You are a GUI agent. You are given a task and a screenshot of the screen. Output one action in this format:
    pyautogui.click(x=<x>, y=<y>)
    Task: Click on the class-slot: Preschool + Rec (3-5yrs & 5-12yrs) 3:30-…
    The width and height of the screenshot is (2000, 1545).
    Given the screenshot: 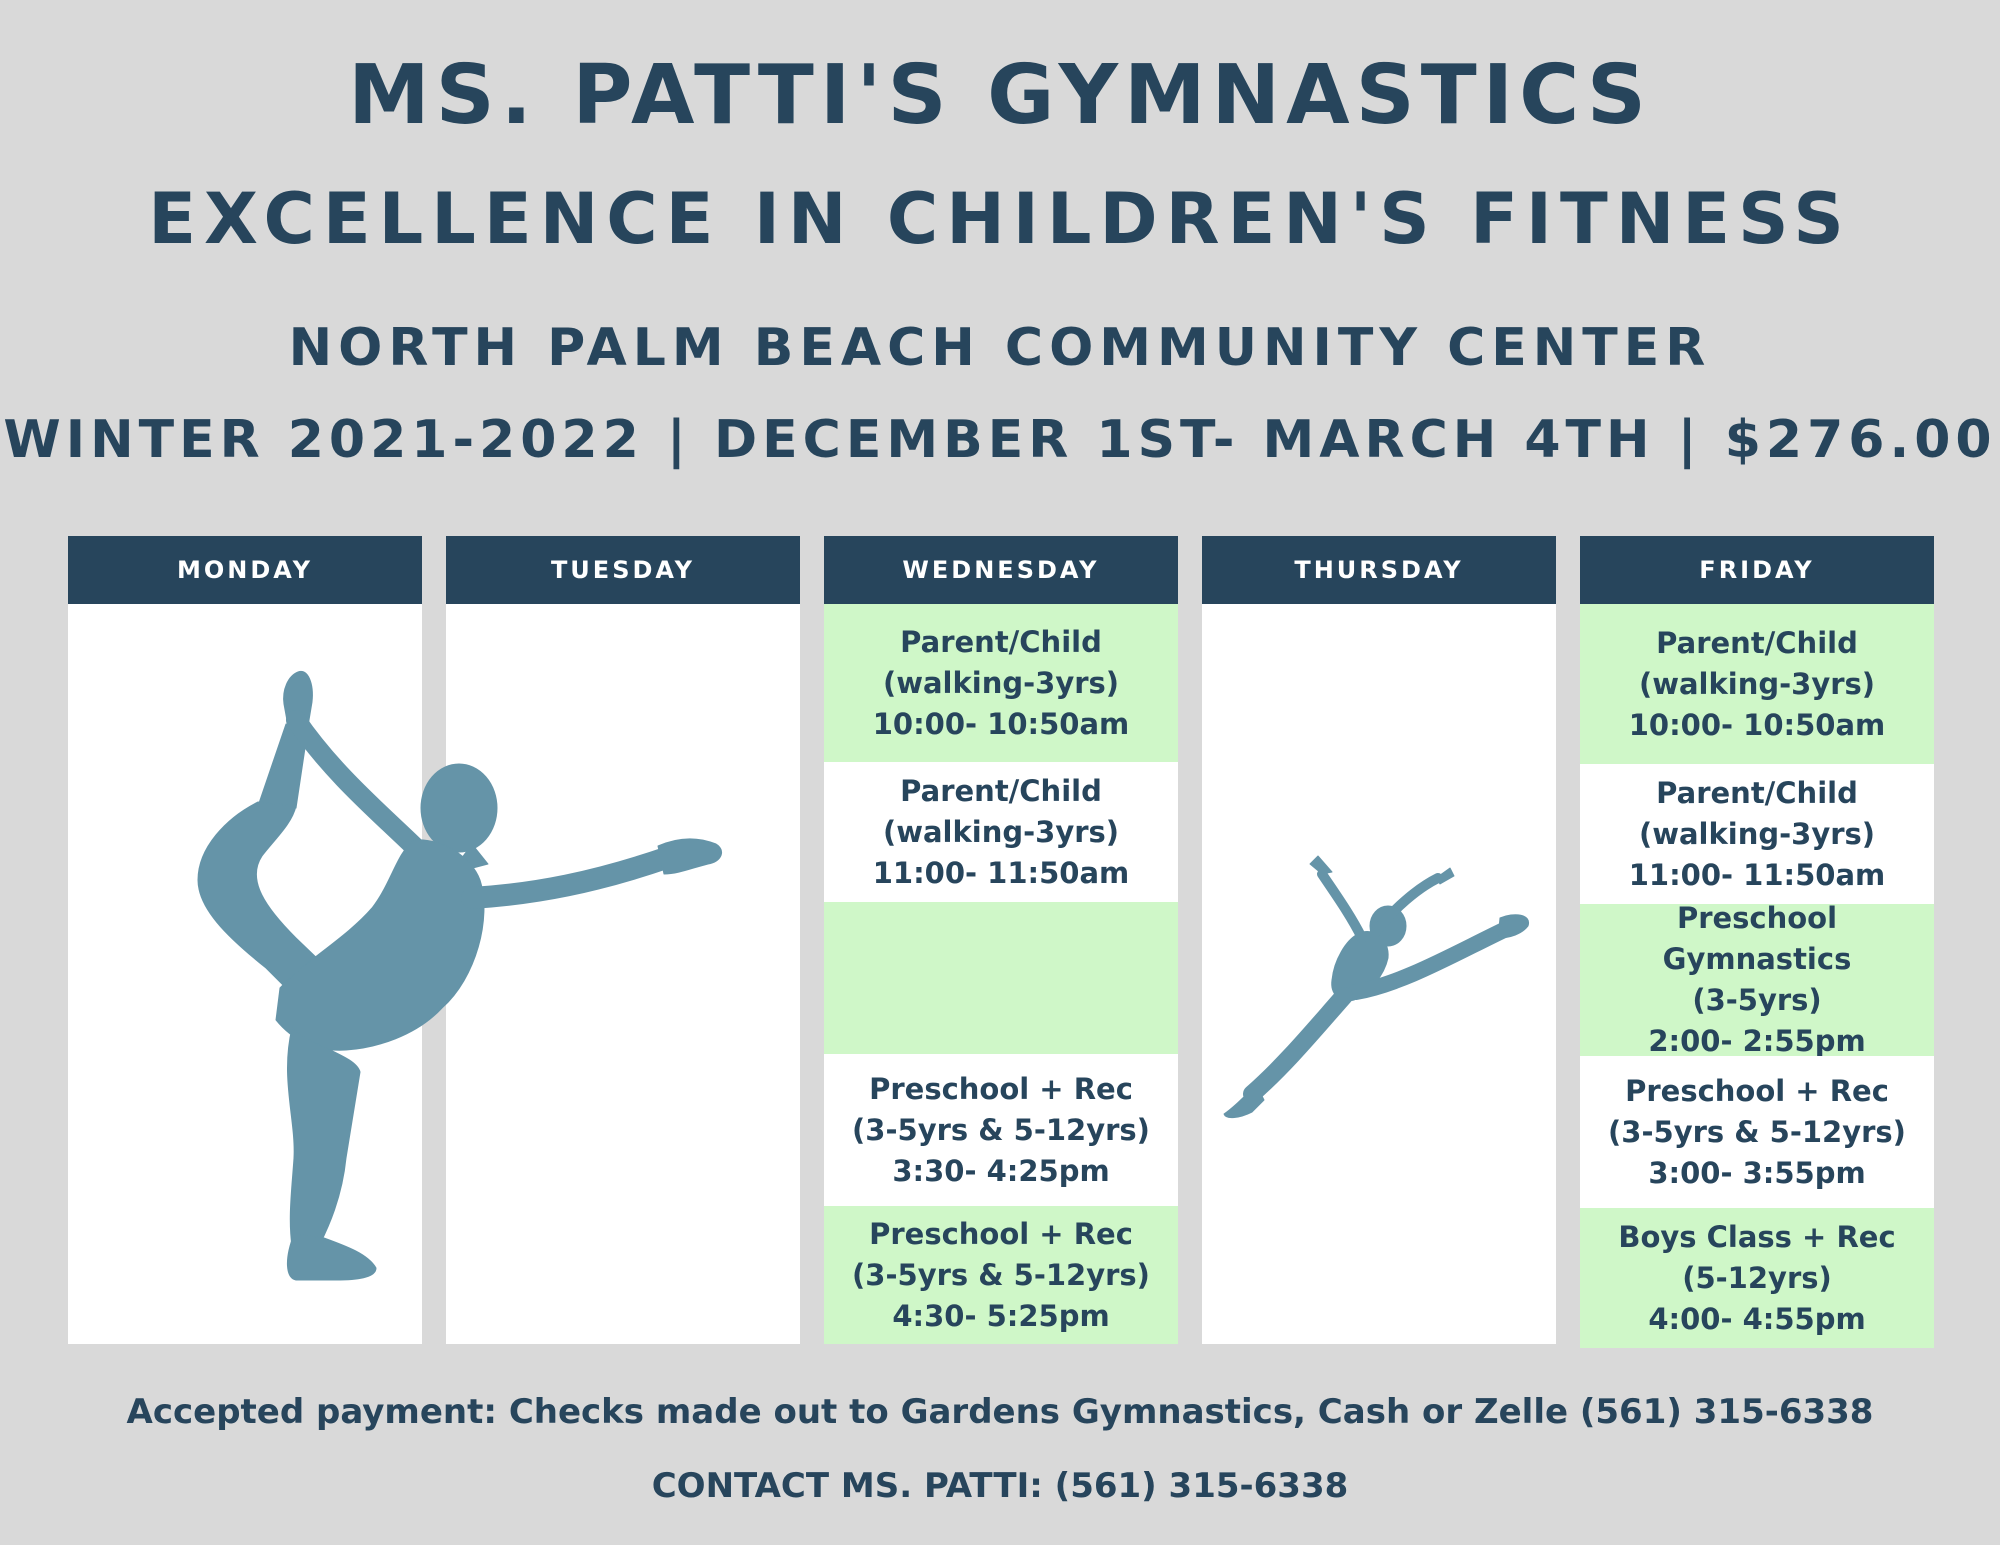 What is the action you would take?
    pyautogui.click(x=1001, y=1130)
    